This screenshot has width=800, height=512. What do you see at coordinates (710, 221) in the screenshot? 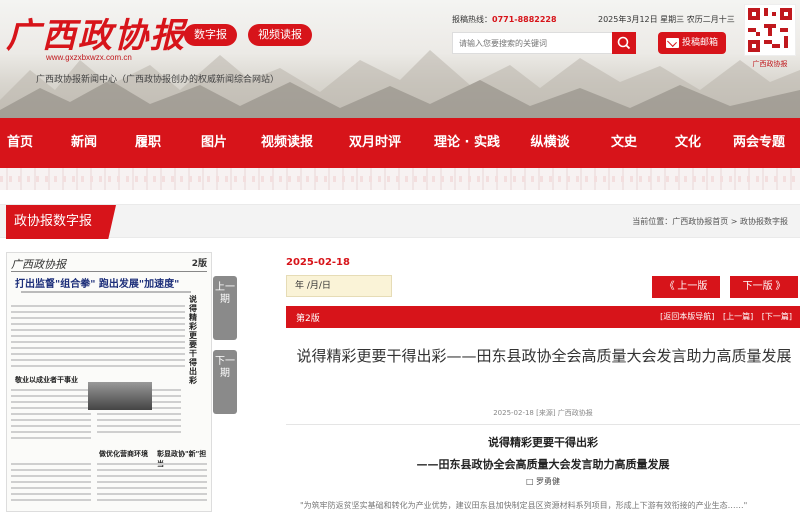
I see `breadcrumb: 当前位置：广西政协报首页 > 政协报数字报` at bounding box center [710, 221].